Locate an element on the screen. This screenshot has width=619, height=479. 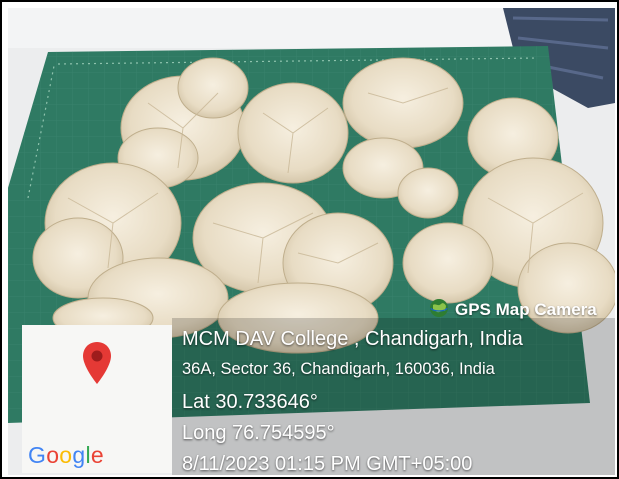
google-logo-letter: e is located at coordinates (97, 455).